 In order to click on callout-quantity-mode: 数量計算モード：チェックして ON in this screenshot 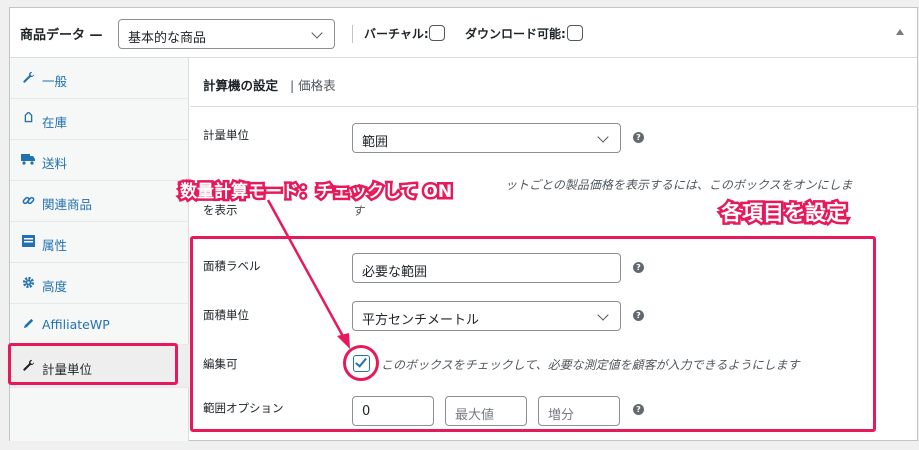, I will do `click(315, 192)`.